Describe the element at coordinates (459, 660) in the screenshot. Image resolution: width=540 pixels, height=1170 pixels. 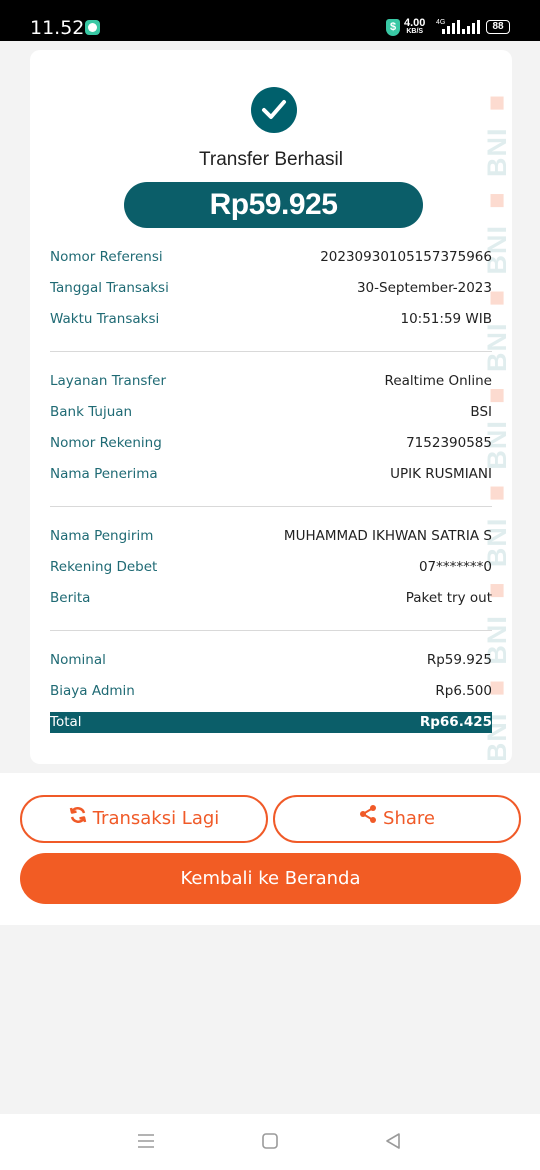
I see `detail-value: Rp59.925` at that location.